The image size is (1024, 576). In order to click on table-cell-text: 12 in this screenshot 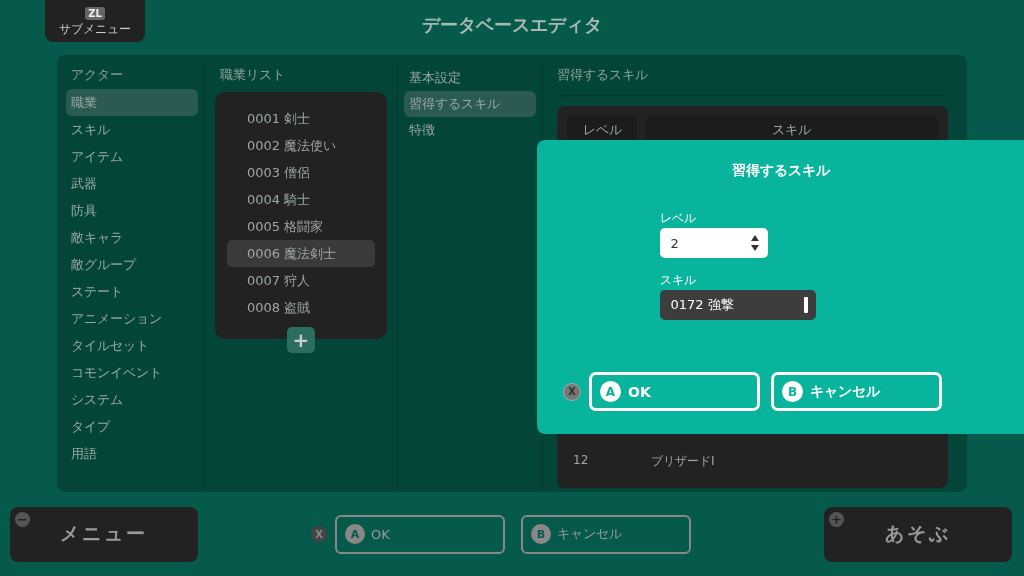, I will do `click(581, 461)`.